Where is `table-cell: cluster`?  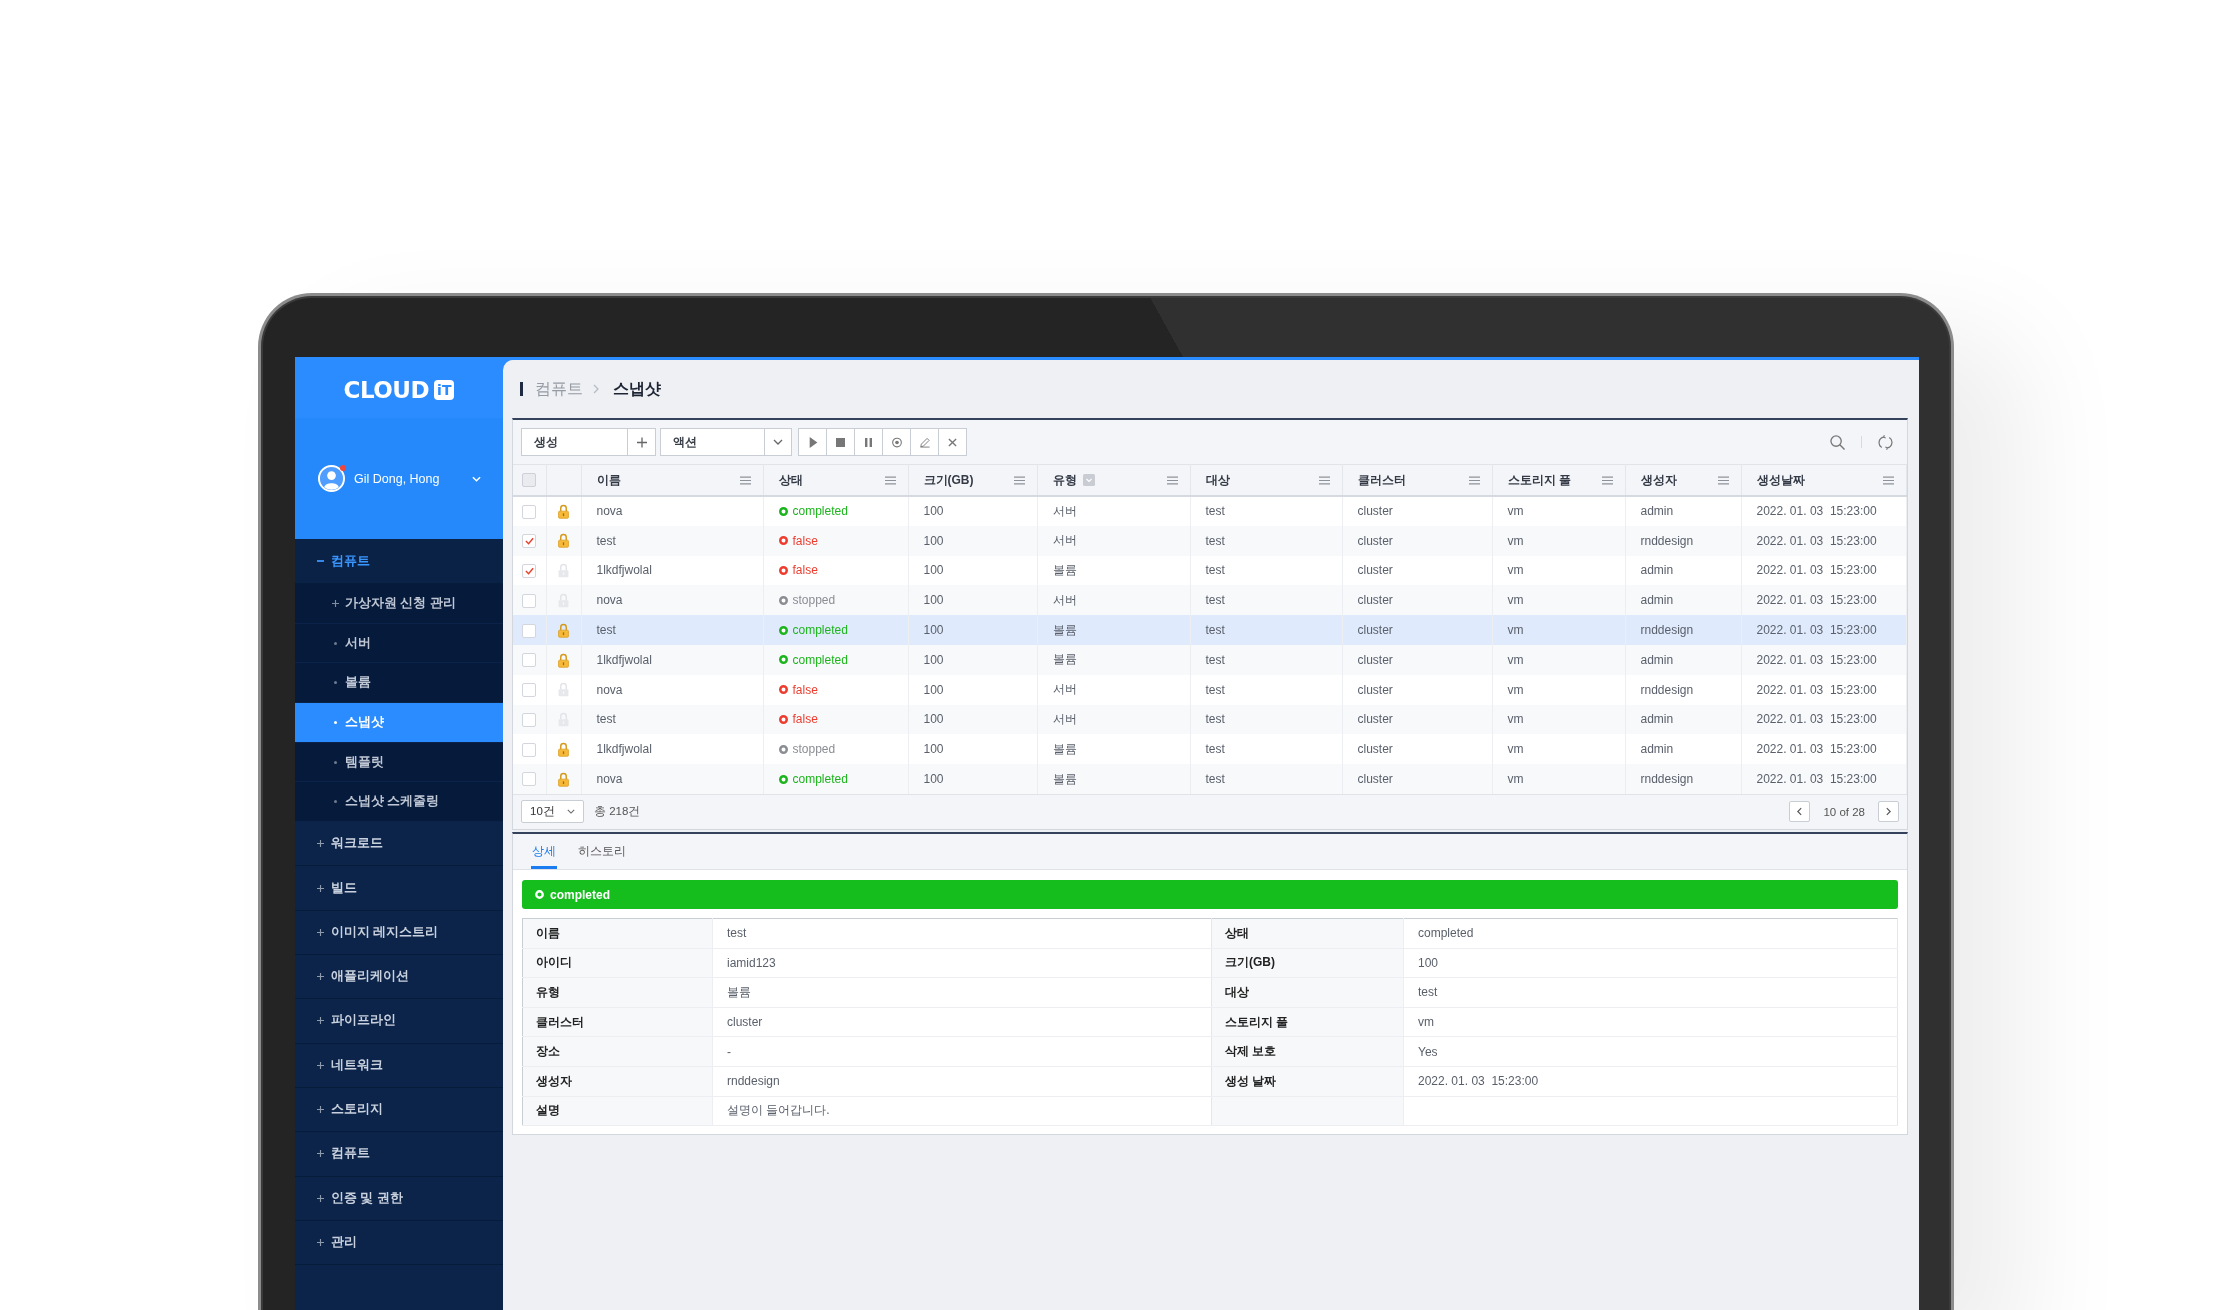 table-cell: cluster is located at coordinates (1417, 511).